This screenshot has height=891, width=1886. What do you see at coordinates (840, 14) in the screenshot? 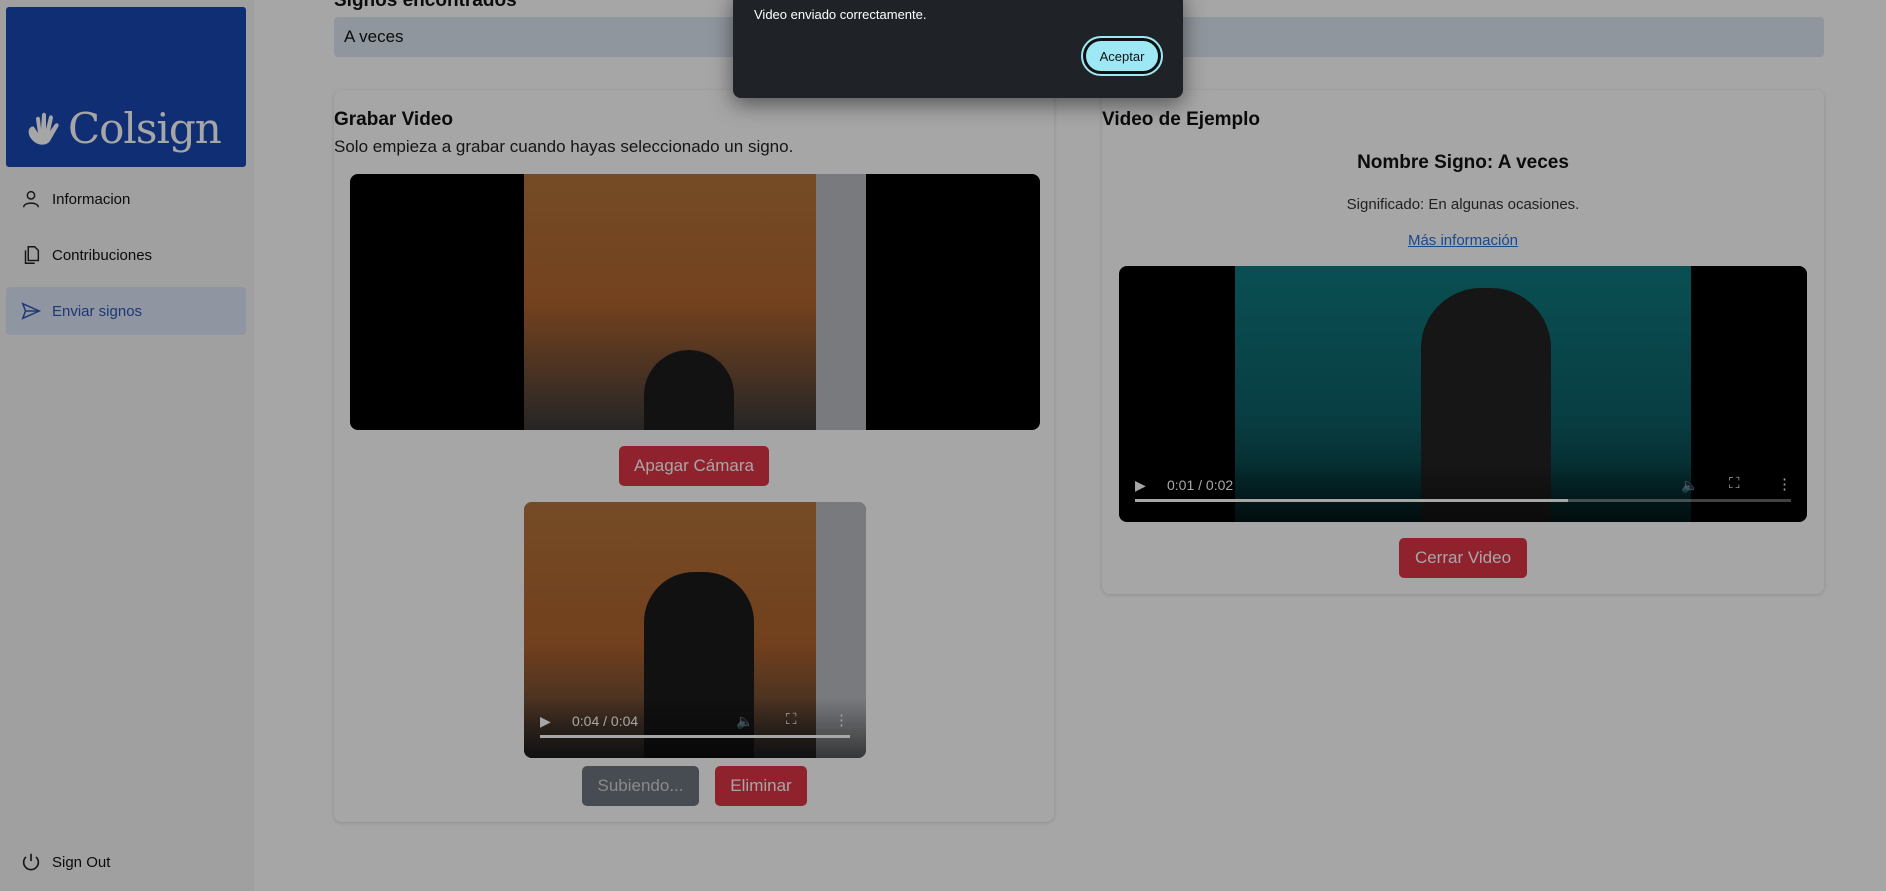
I see `dialog-message: Video enviado correctamente.` at bounding box center [840, 14].